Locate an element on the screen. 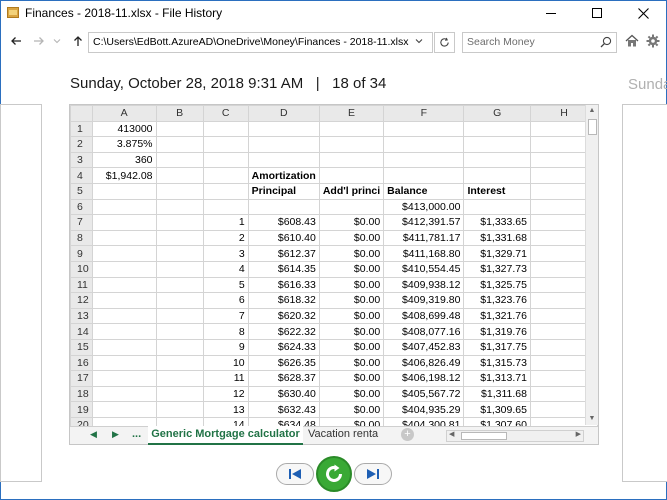 This screenshot has width=667, height=500. close-button is located at coordinates (643, 13).